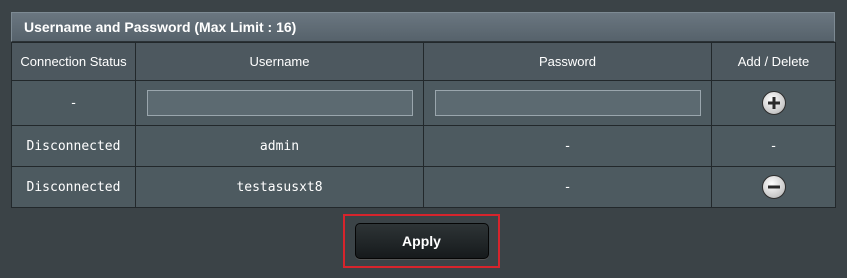  I want to click on row-username: admin, so click(279, 146).